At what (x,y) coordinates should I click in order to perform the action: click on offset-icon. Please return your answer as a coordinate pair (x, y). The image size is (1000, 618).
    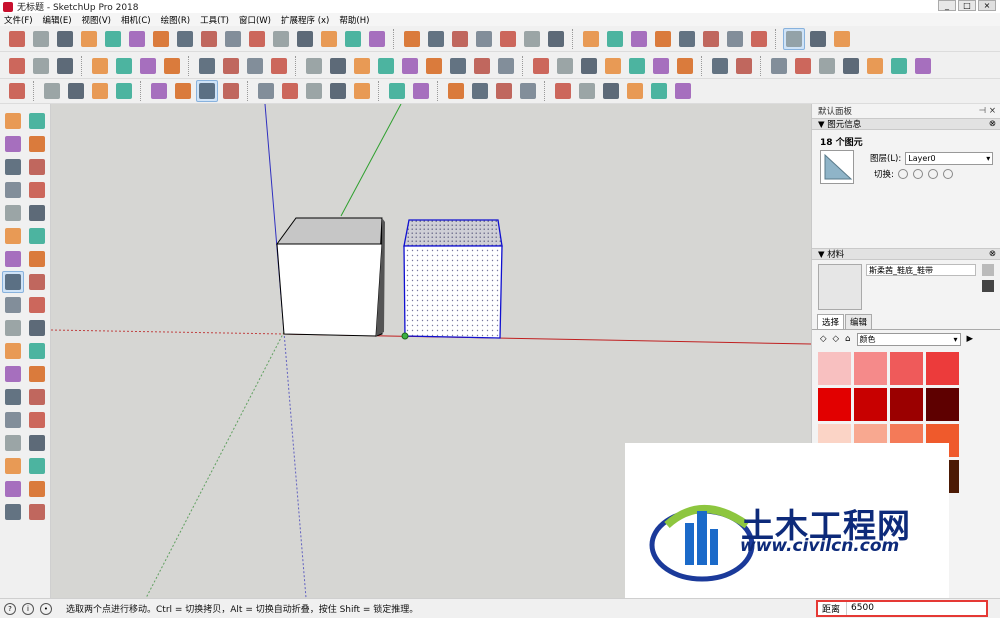
    Looking at the image, I should click on (37, 328).